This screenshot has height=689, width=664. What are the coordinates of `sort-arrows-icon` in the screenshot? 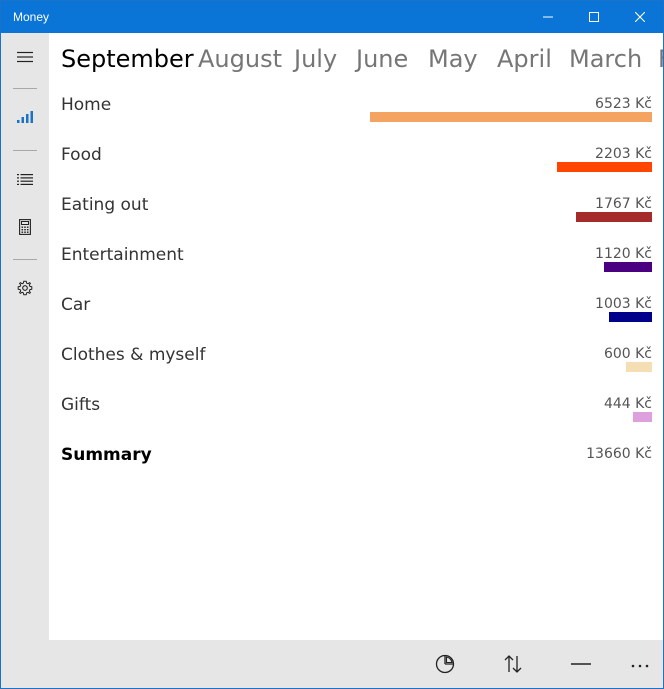 It's located at (513, 664).